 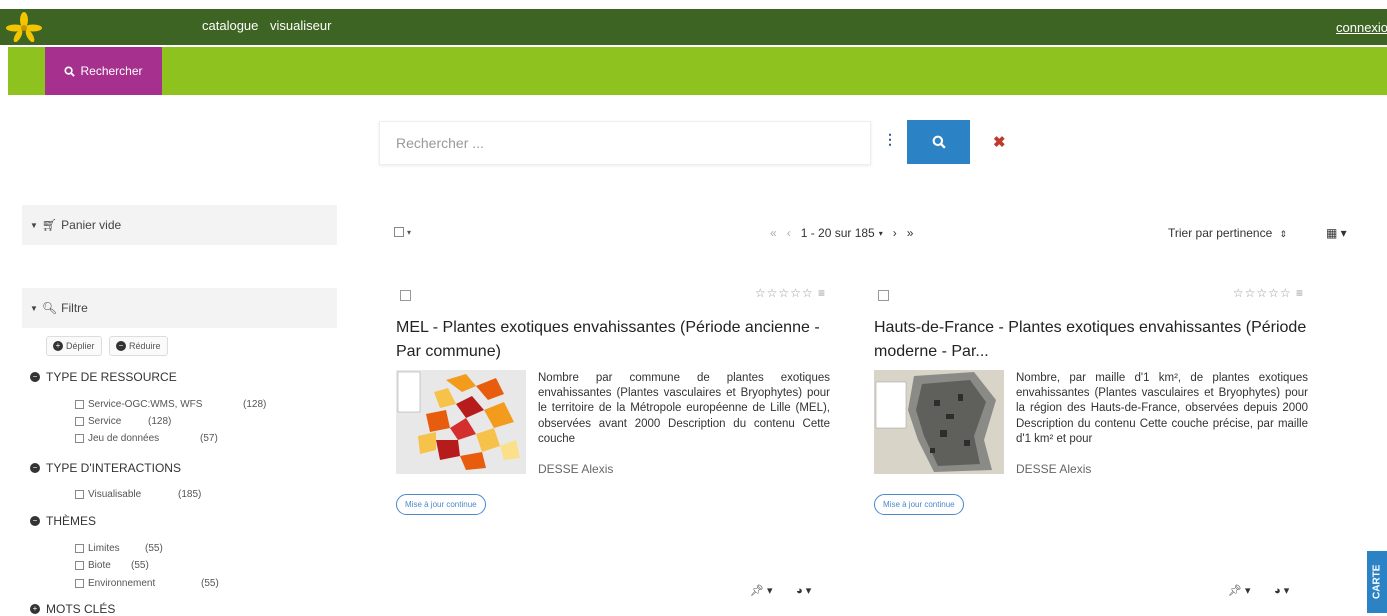 What do you see at coordinates (1220, 233) in the screenshot?
I see `sort-label: Trier par pertinence` at bounding box center [1220, 233].